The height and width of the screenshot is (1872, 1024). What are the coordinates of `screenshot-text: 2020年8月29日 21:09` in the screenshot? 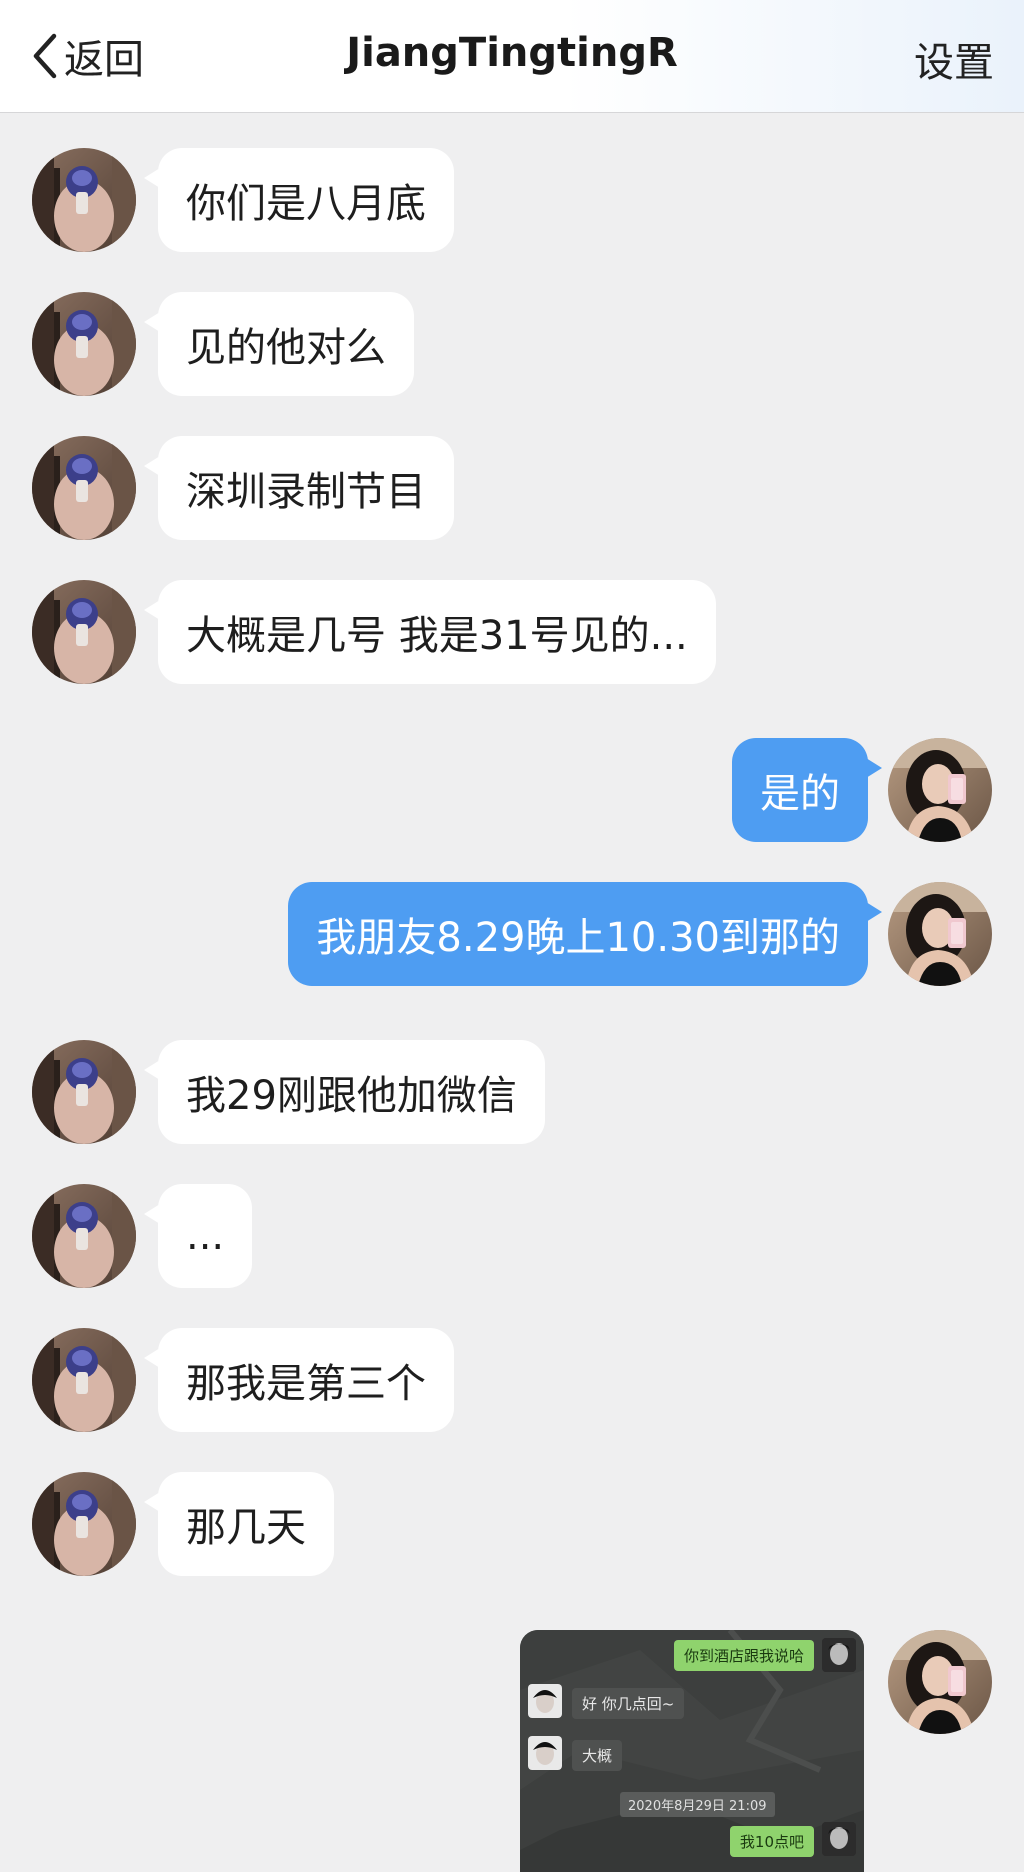 It's located at (697, 1806).